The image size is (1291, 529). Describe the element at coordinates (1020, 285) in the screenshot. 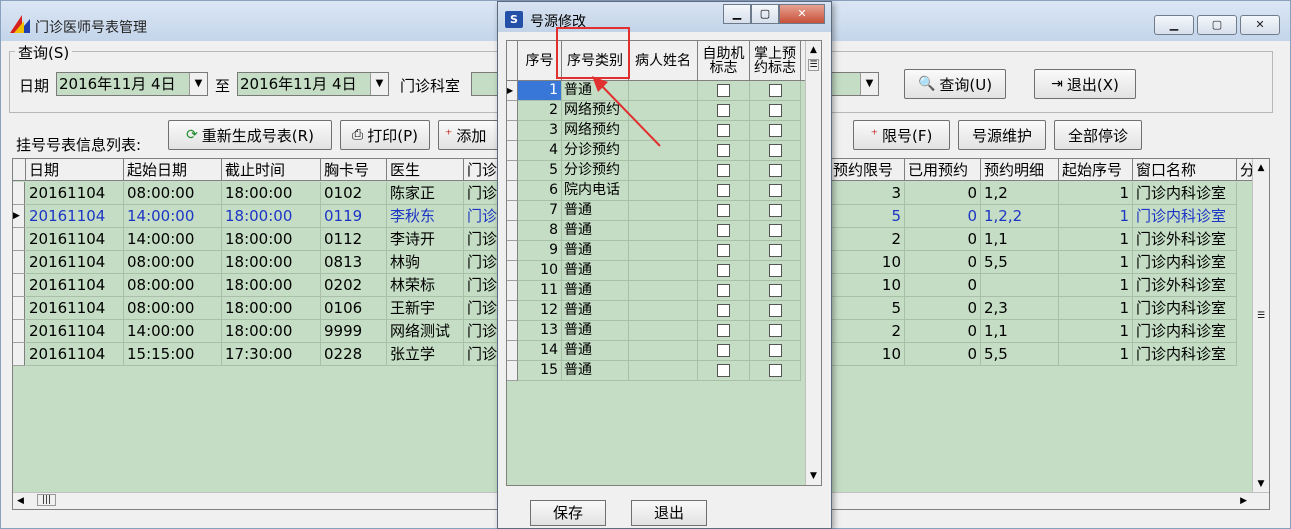

I see `cell-detail` at that location.